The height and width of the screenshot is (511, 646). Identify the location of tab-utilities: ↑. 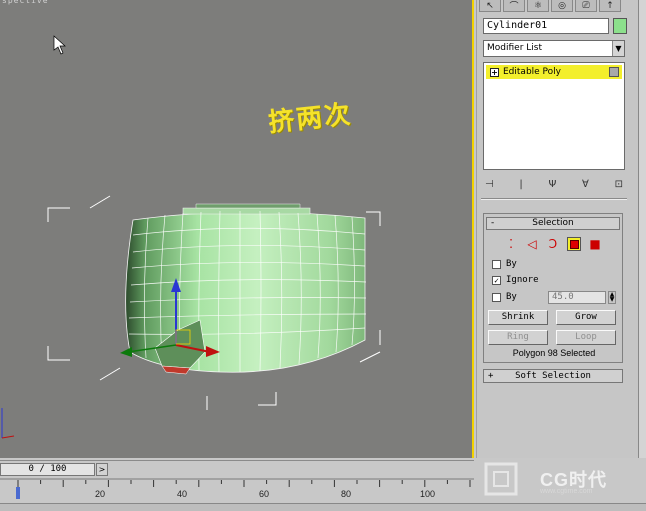
(610, 6).